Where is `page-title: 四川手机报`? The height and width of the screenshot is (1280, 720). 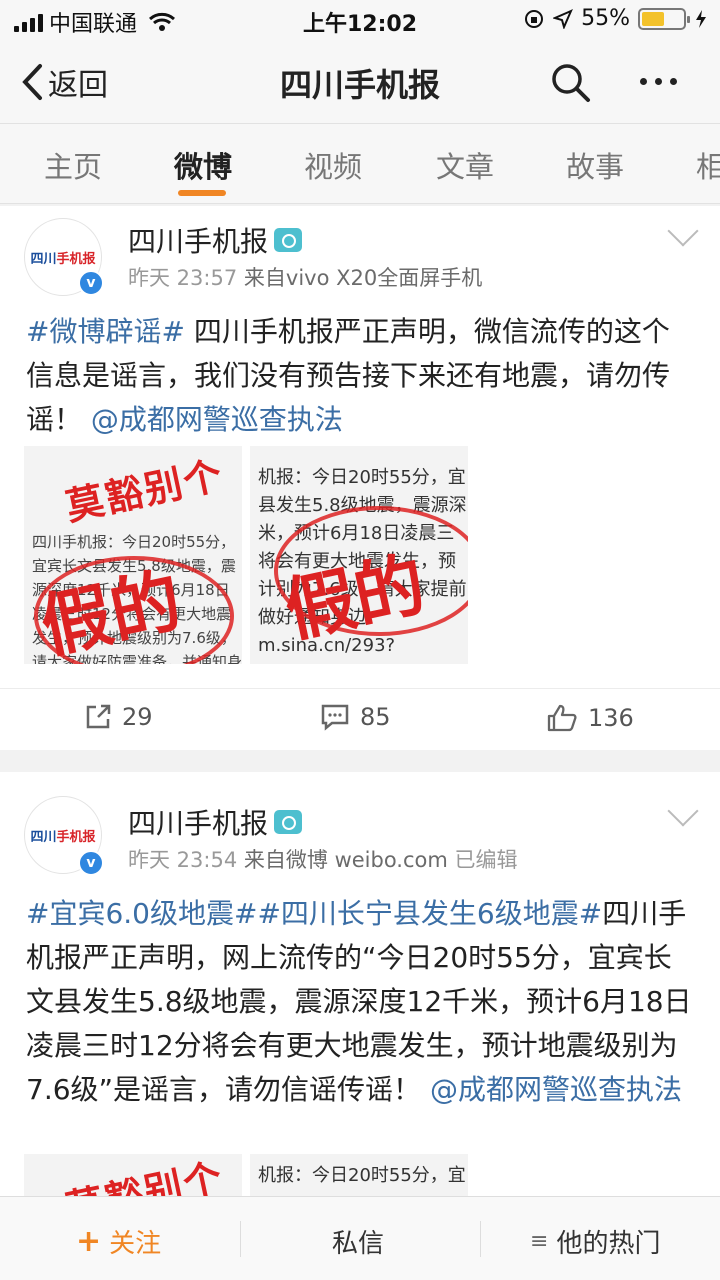 page-title: 四川手机报 is located at coordinates (359, 85).